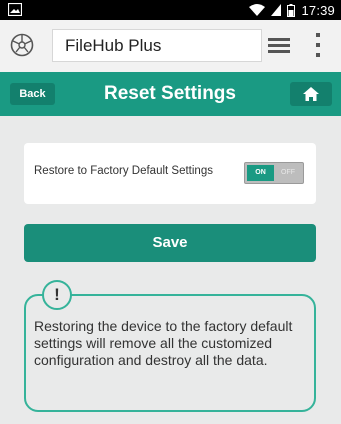 This screenshot has height=424, width=341. Describe the element at coordinates (257, 10) in the screenshot. I see `wifi-icon` at that location.